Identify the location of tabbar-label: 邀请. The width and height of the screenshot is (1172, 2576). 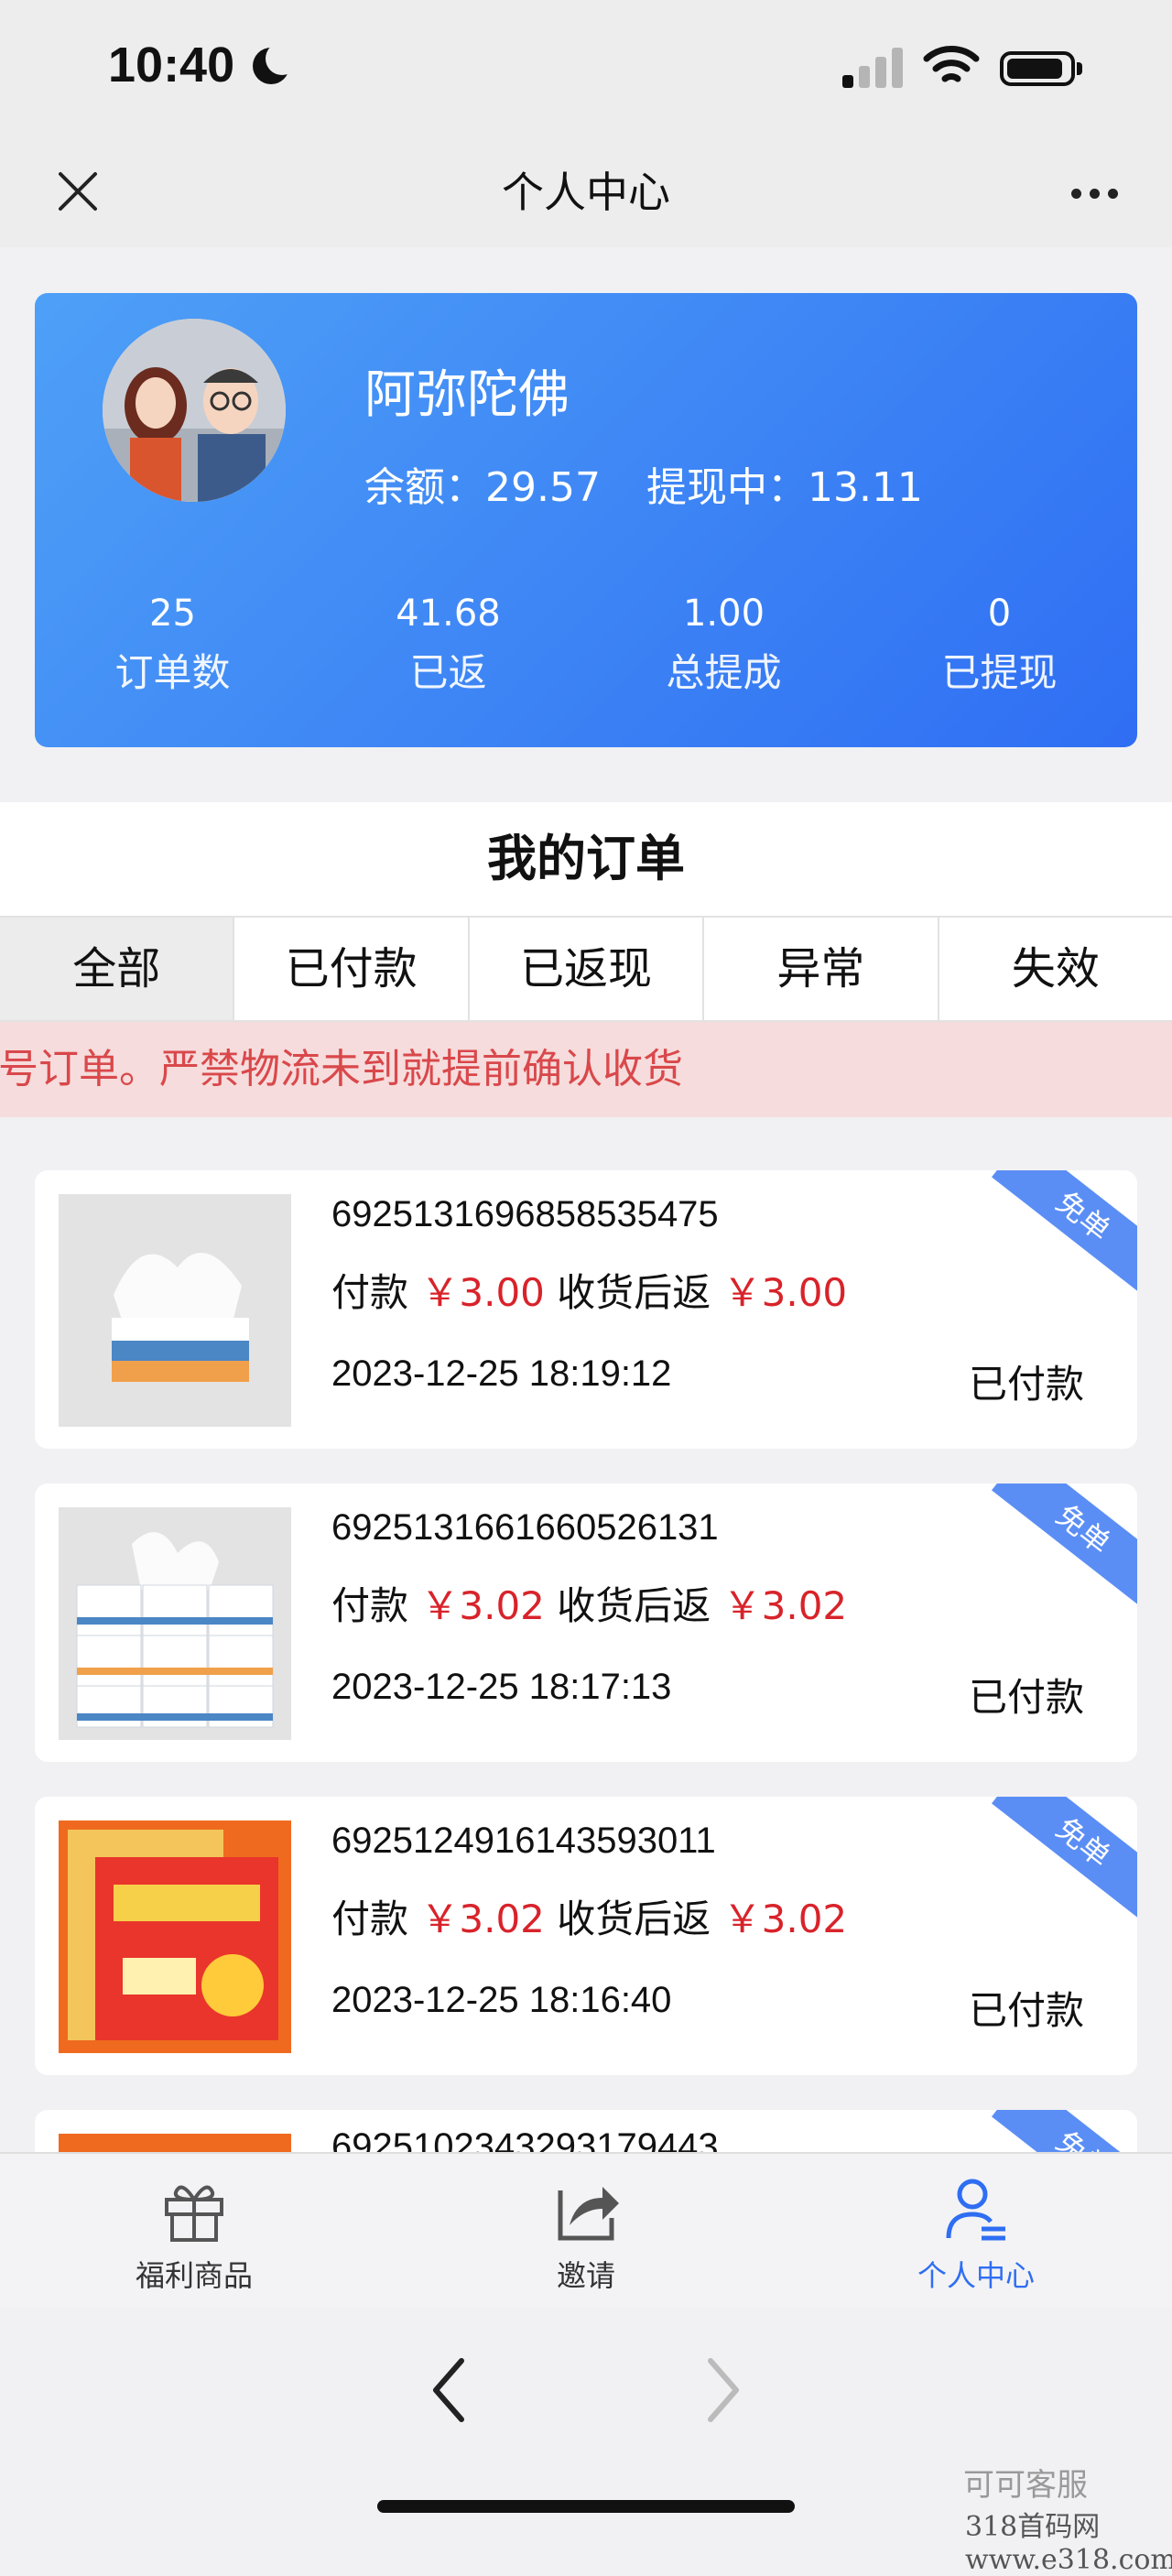
(585, 2275).